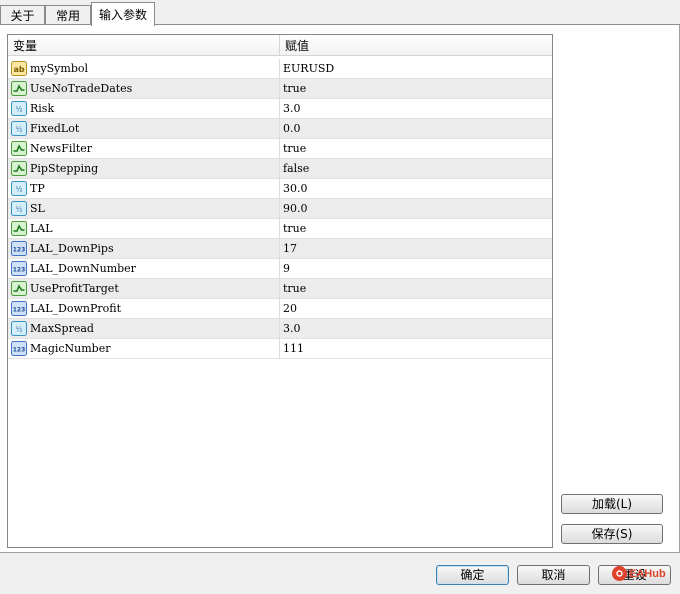  What do you see at coordinates (416, 169) in the screenshot?
I see `parameter-value-cell: false` at bounding box center [416, 169].